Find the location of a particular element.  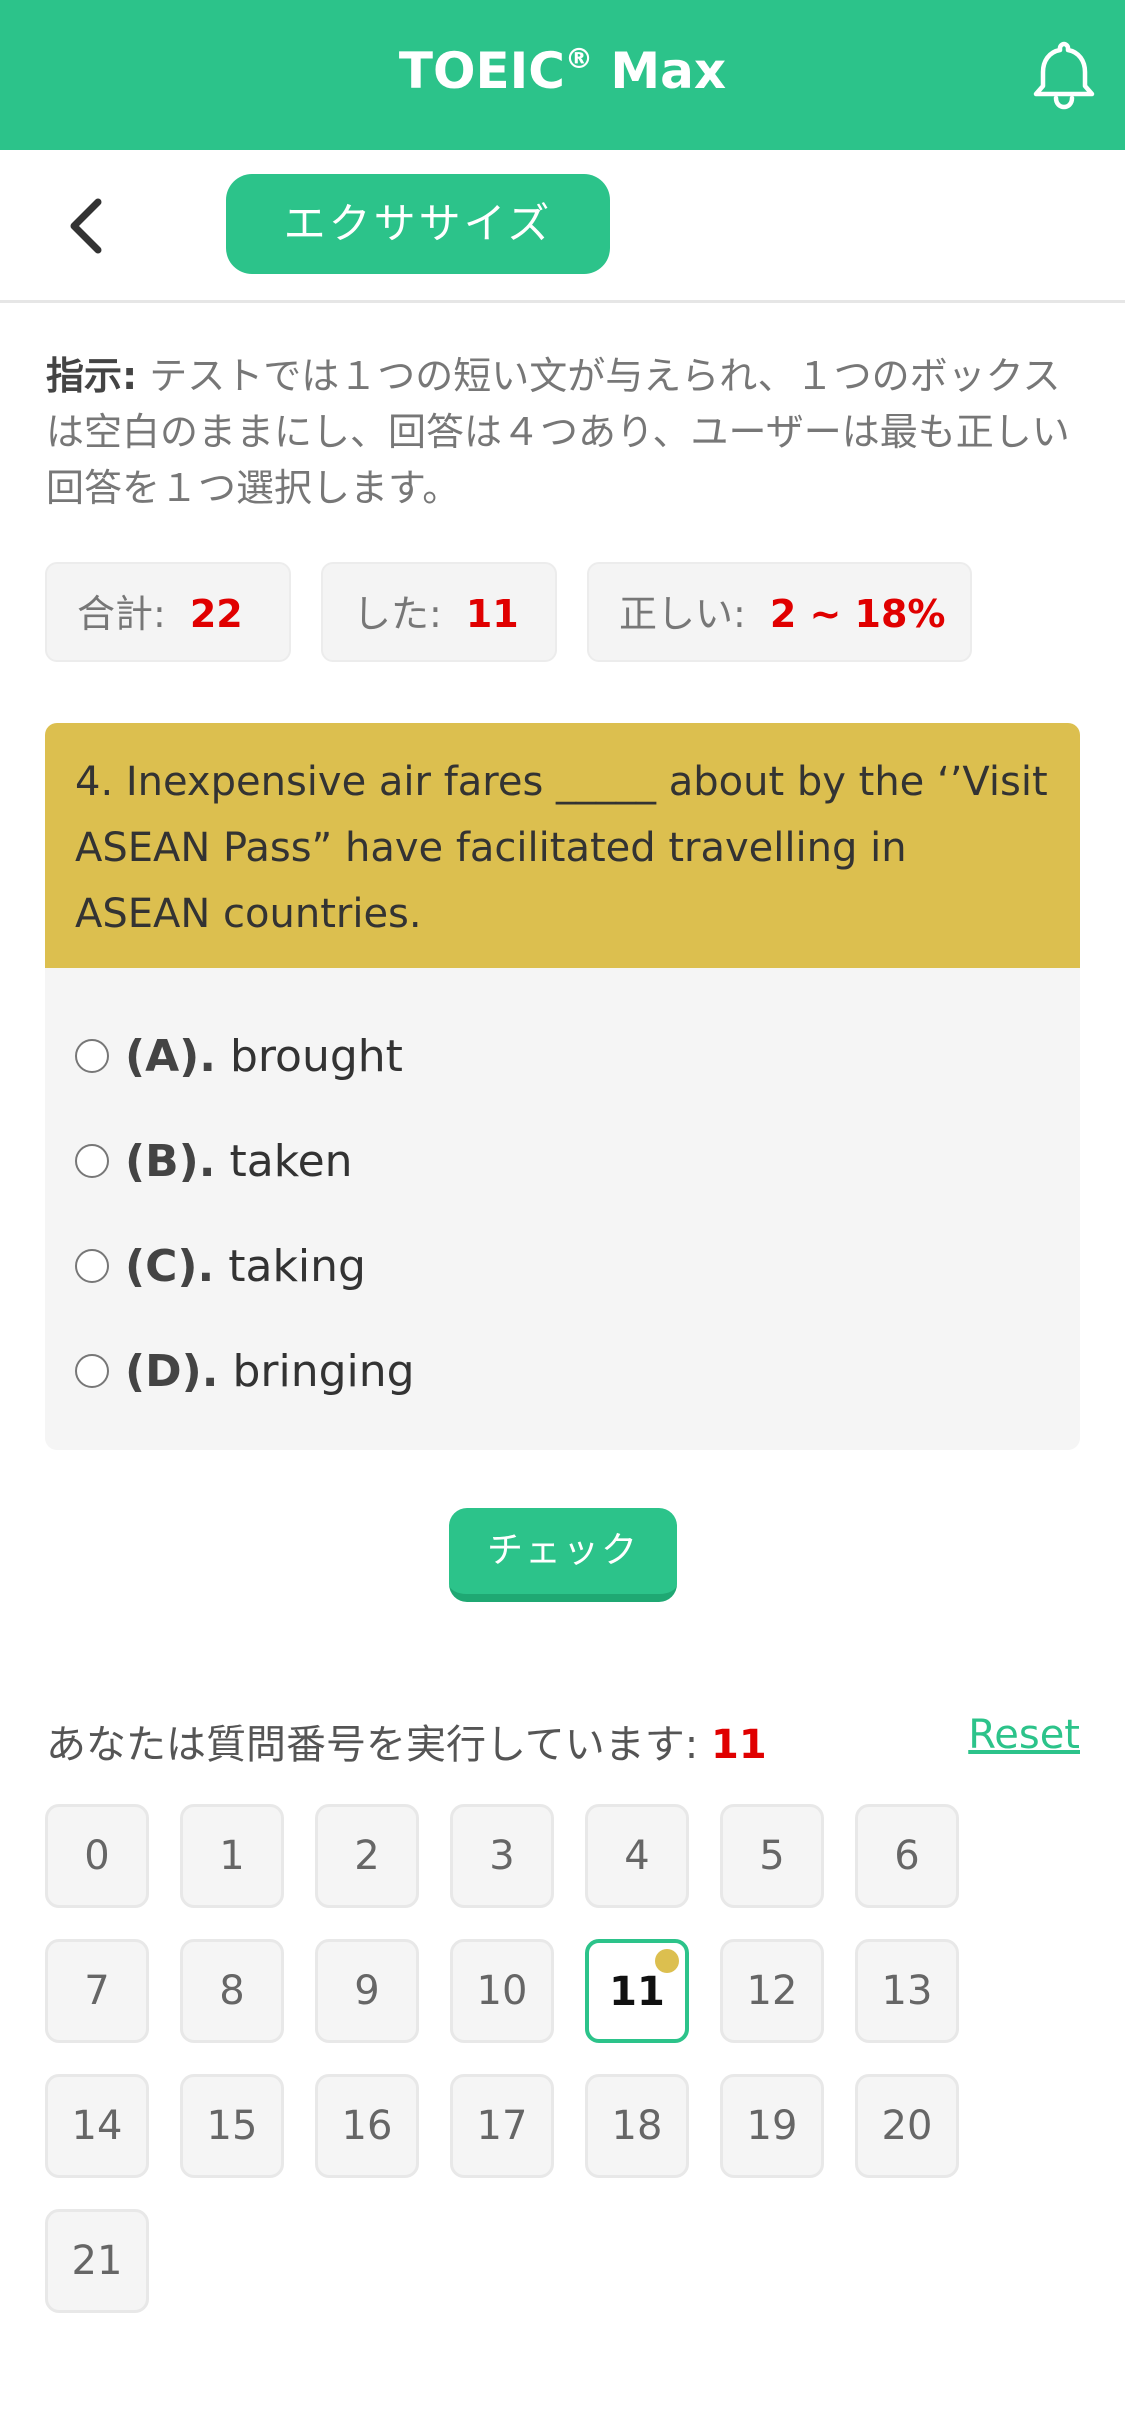

question-number-label: 15 is located at coordinates (232, 2126).